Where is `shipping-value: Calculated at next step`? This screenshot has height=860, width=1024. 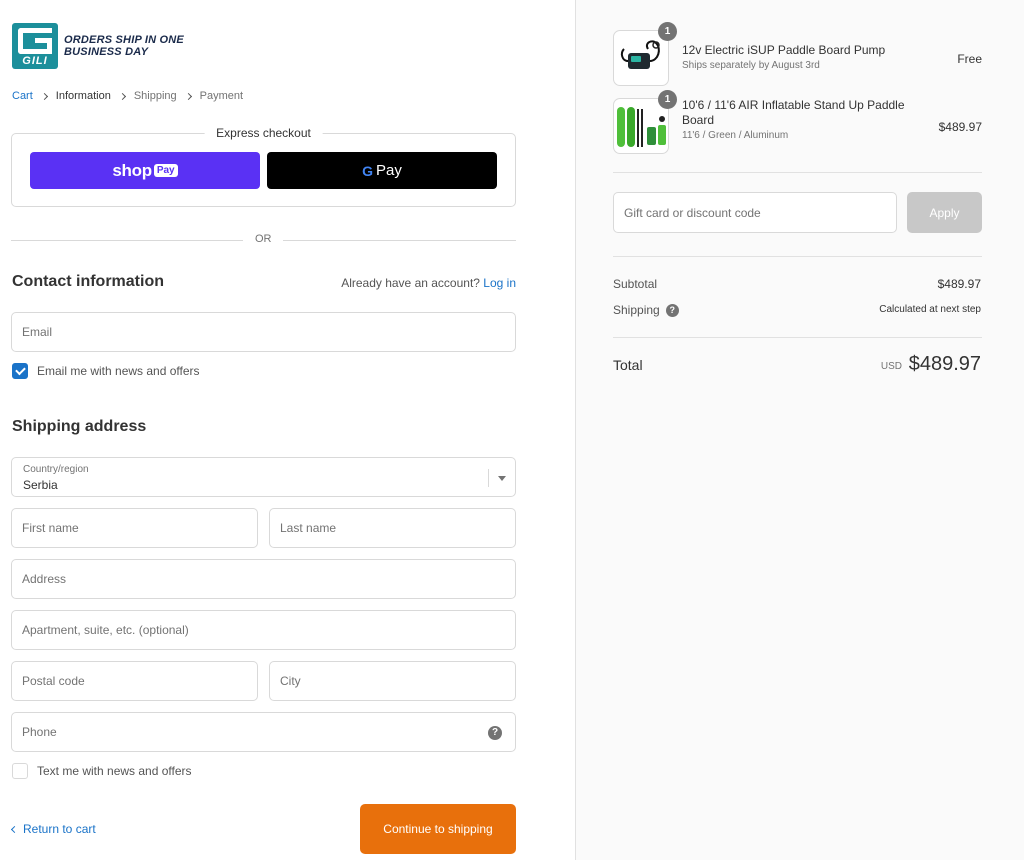
shipping-value: Calculated at next step is located at coordinates (930, 309).